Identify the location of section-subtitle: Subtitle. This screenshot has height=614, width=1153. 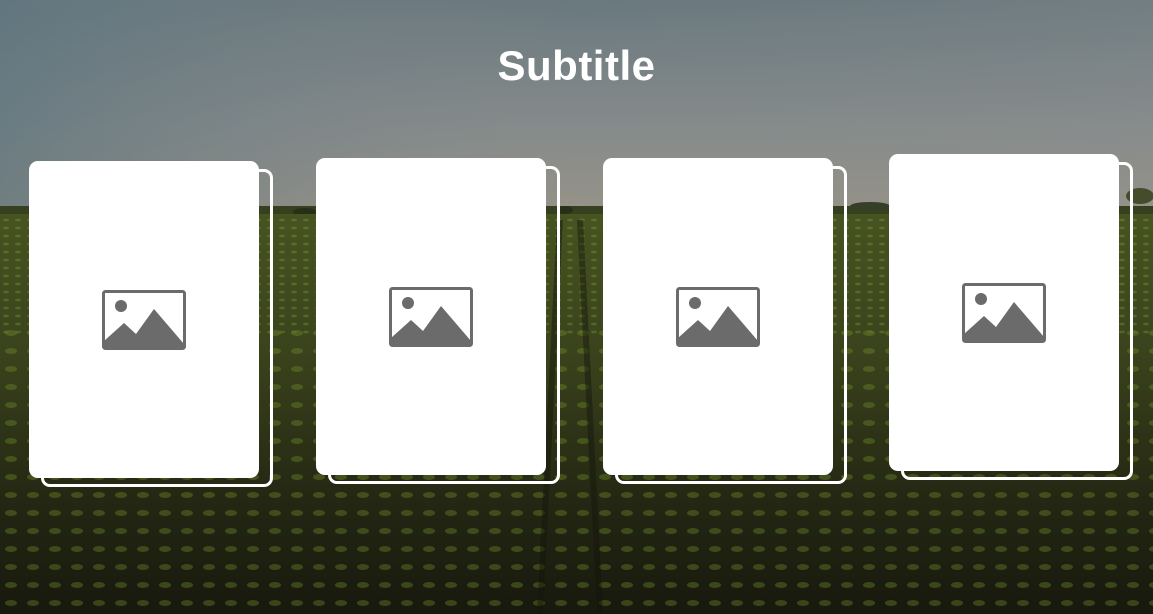
(576, 65).